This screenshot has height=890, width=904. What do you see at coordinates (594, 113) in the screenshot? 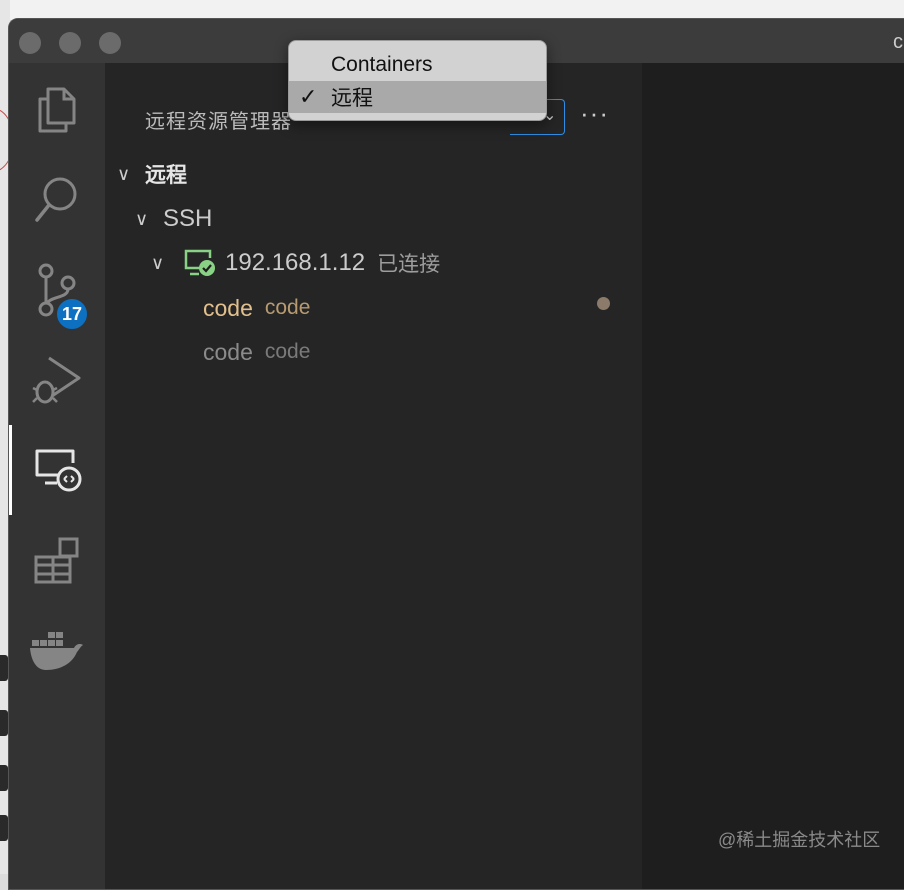
I see `more-actions-button: ···` at bounding box center [594, 113].